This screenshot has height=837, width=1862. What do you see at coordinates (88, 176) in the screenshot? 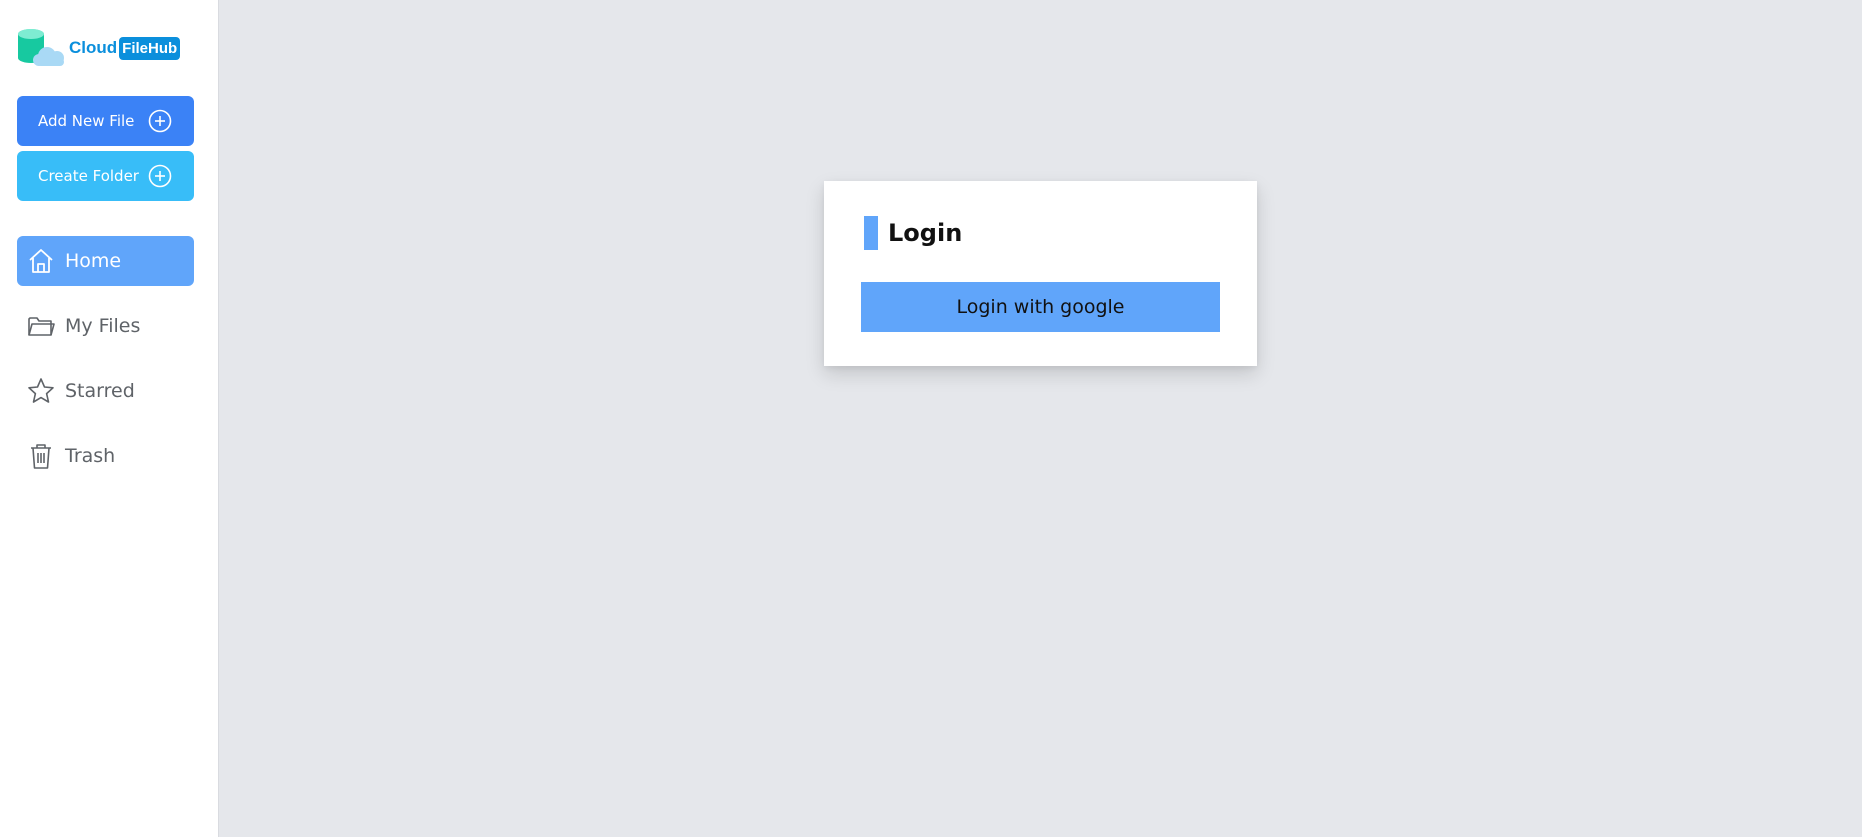
I see `create-folder-label: Create Folder` at bounding box center [88, 176].